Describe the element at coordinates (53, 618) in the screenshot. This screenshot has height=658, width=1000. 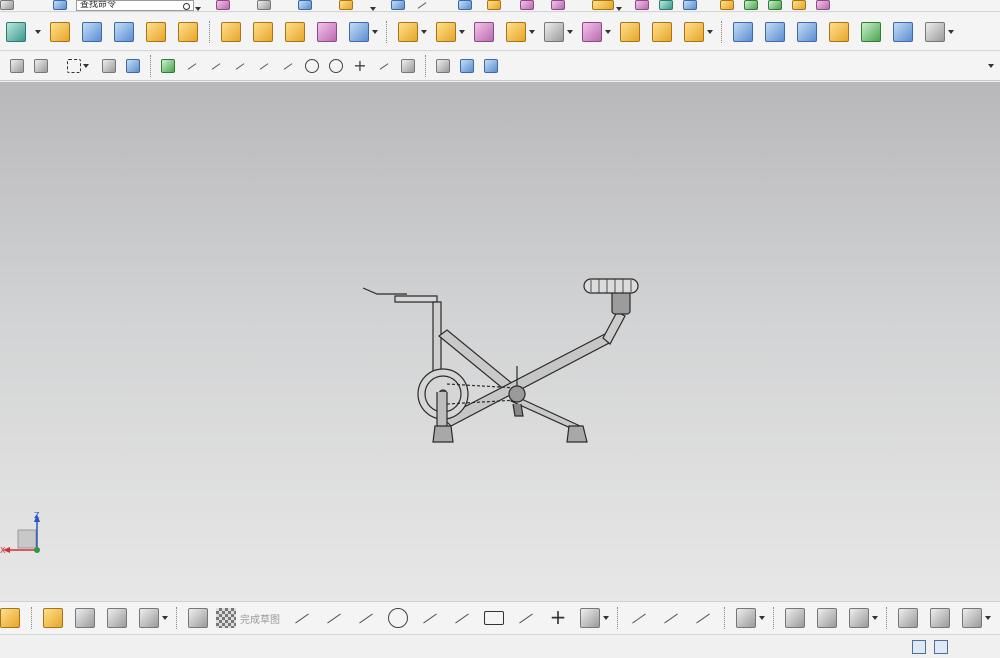
I see `constraint-icon` at that location.